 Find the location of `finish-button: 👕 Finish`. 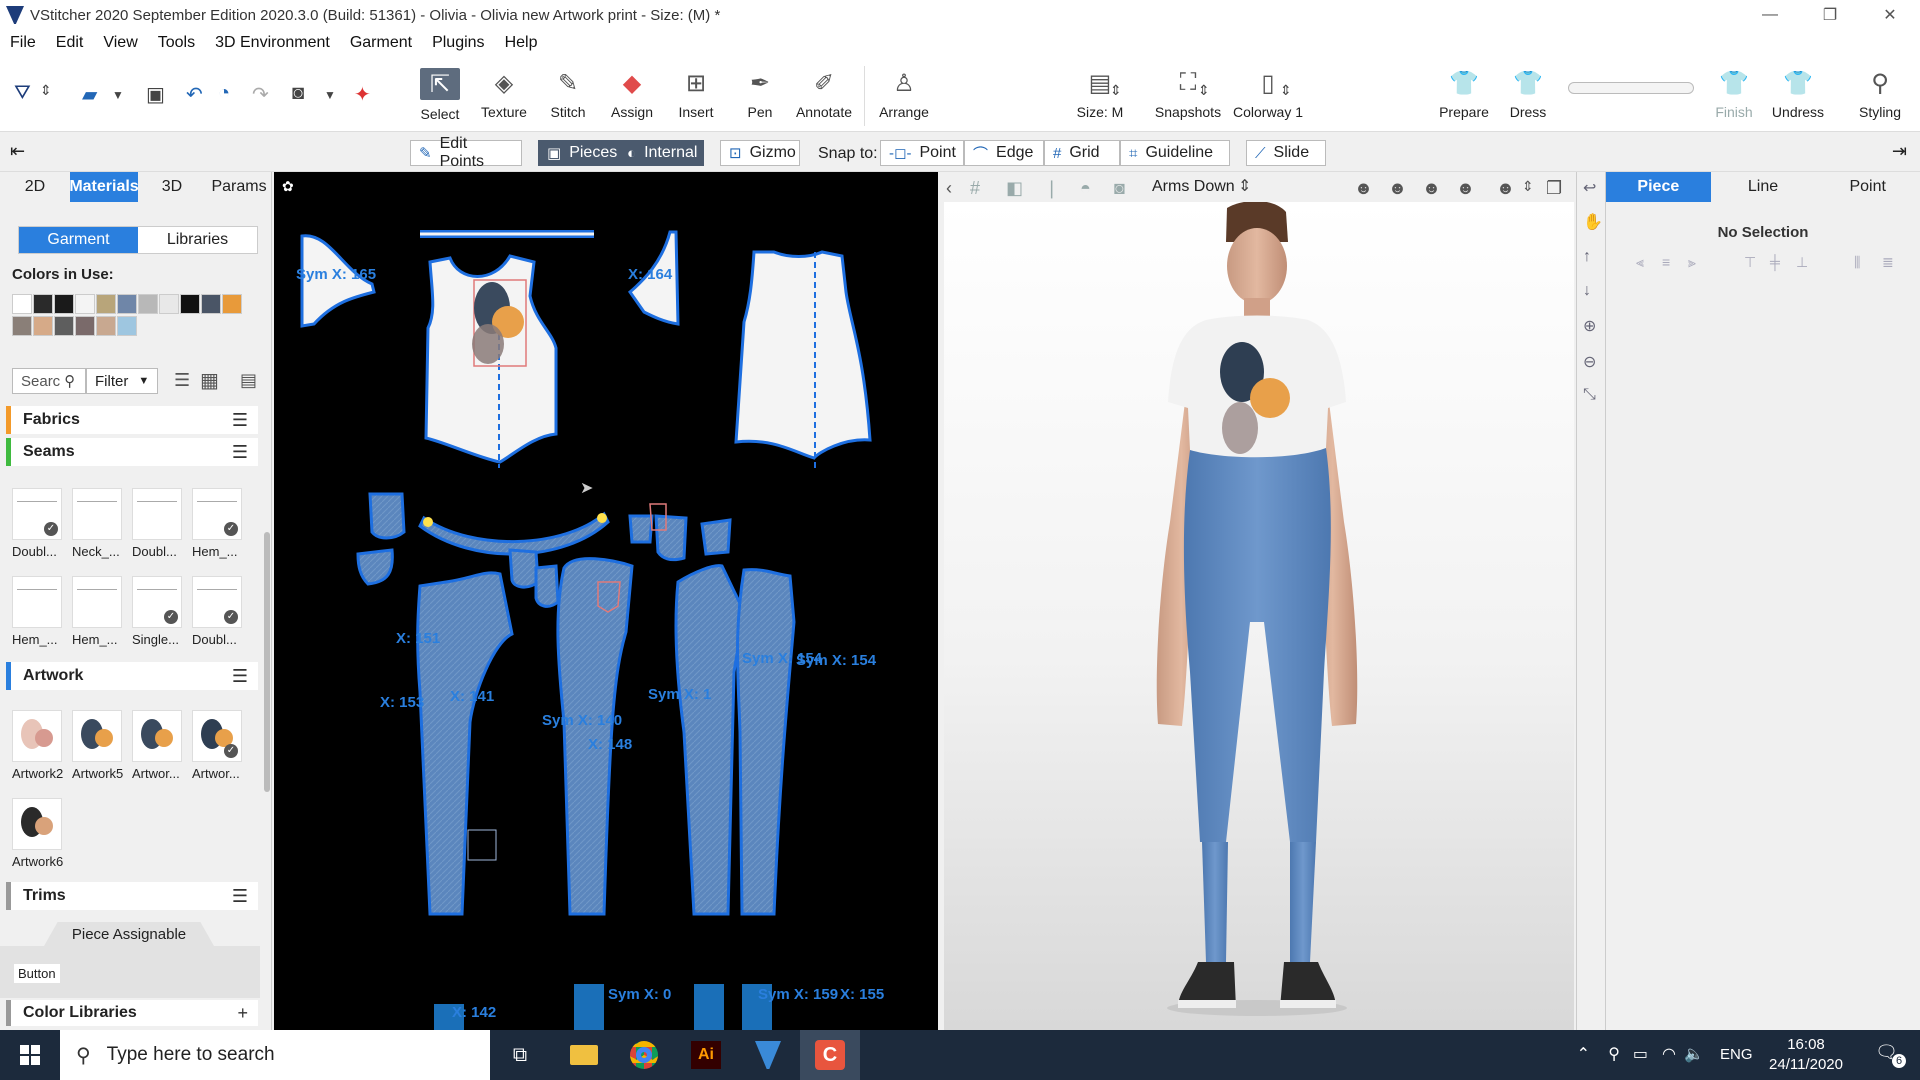

finish-button: 👕 Finish is located at coordinates (1734, 99).